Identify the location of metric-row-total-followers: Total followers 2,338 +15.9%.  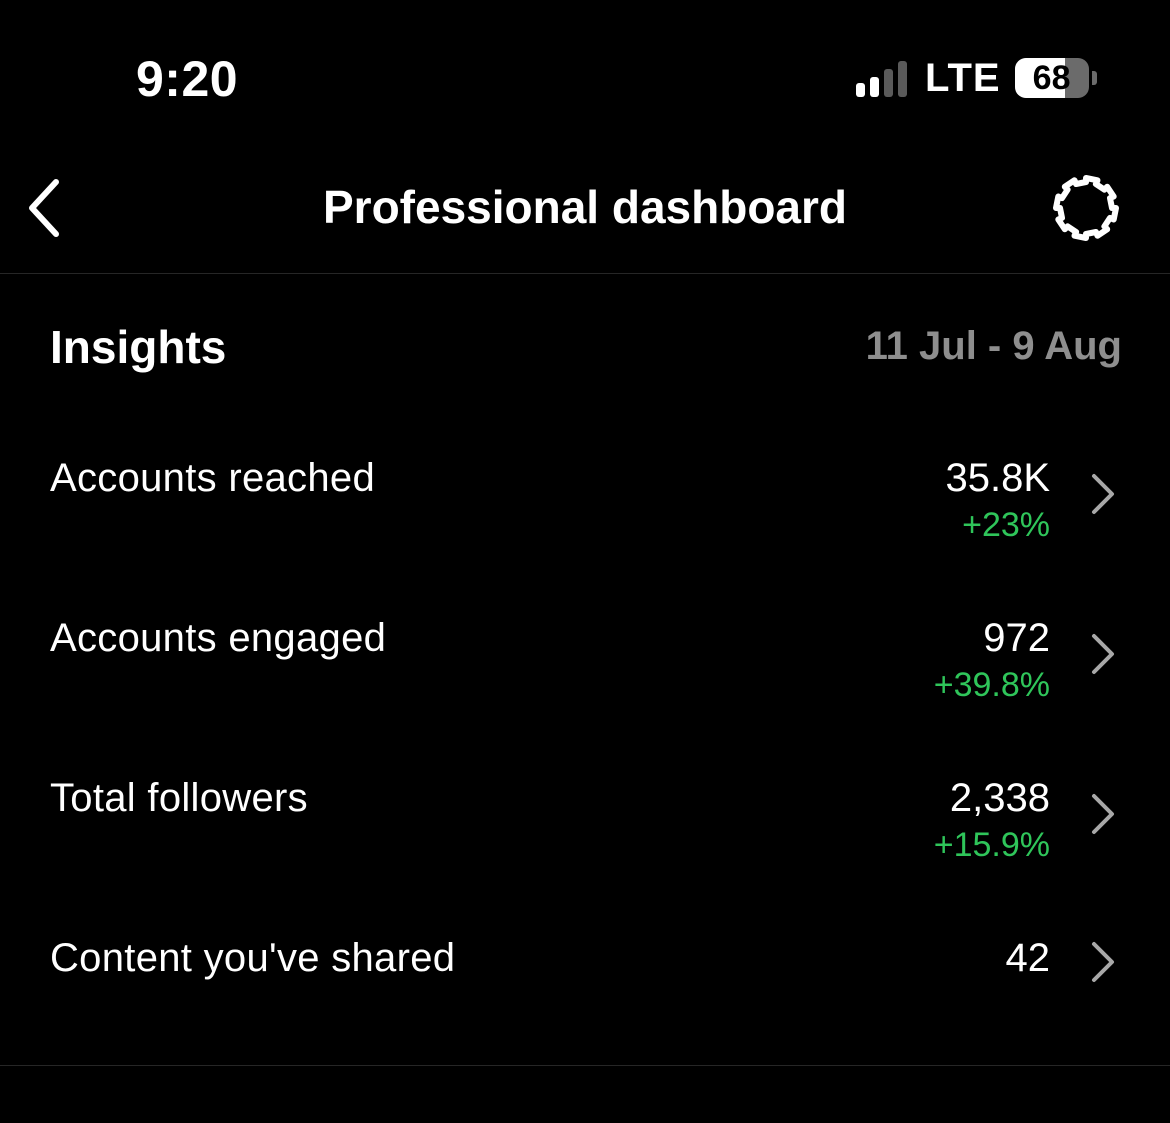
(586, 836).